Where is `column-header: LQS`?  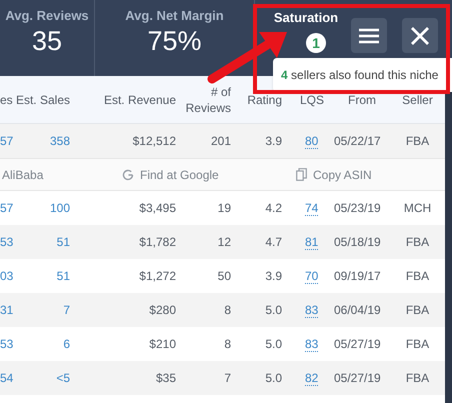
column-header: LQS is located at coordinates (311, 100).